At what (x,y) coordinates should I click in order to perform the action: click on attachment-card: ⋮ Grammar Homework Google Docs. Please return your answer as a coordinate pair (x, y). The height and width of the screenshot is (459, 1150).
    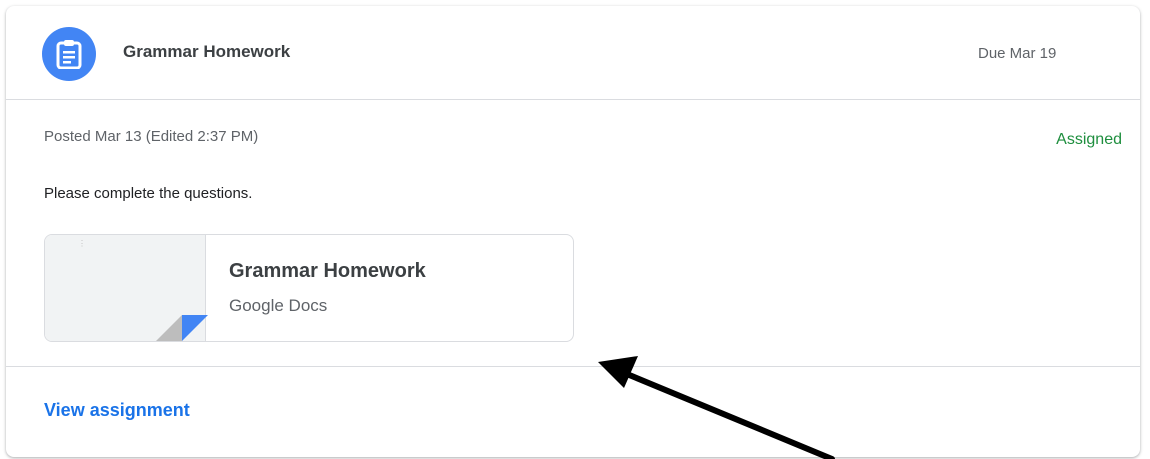
    Looking at the image, I should click on (309, 288).